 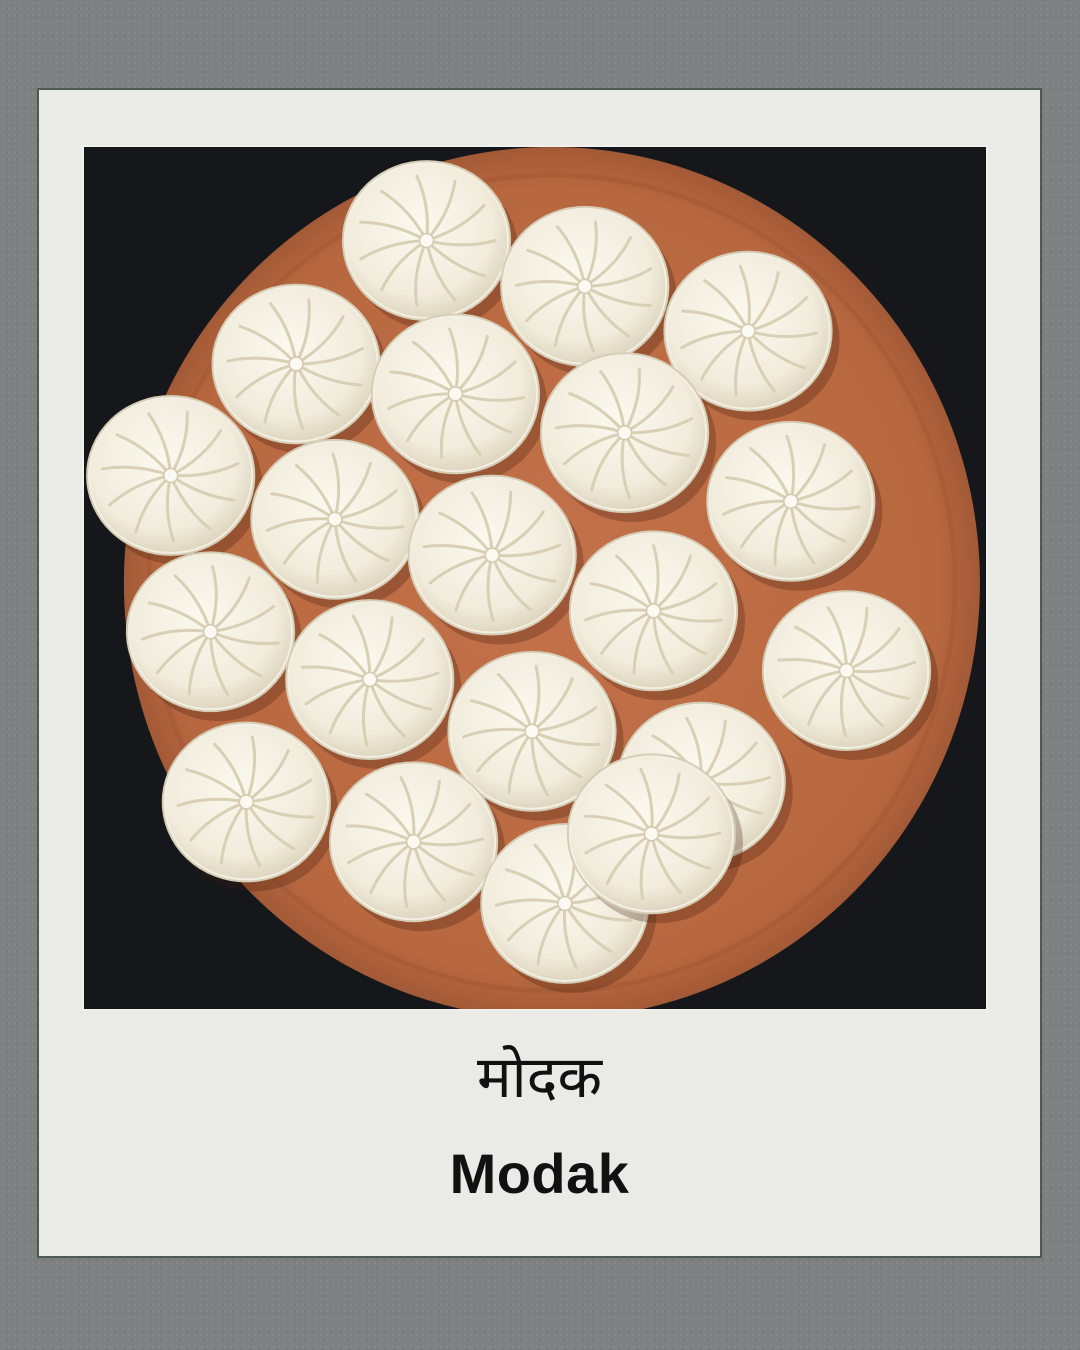 What do you see at coordinates (539, 1077) in the screenshot?
I see `caption-hindi: मोदक` at bounding box center [539, 1077].